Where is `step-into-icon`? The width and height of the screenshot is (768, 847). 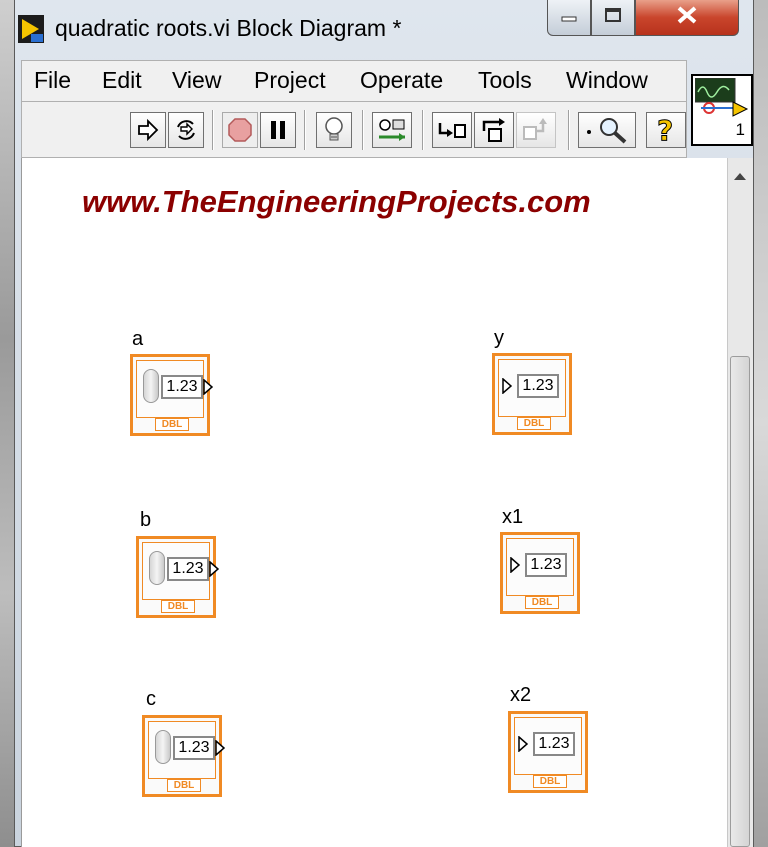 step-into-icon is located at coordinates (452, 130).